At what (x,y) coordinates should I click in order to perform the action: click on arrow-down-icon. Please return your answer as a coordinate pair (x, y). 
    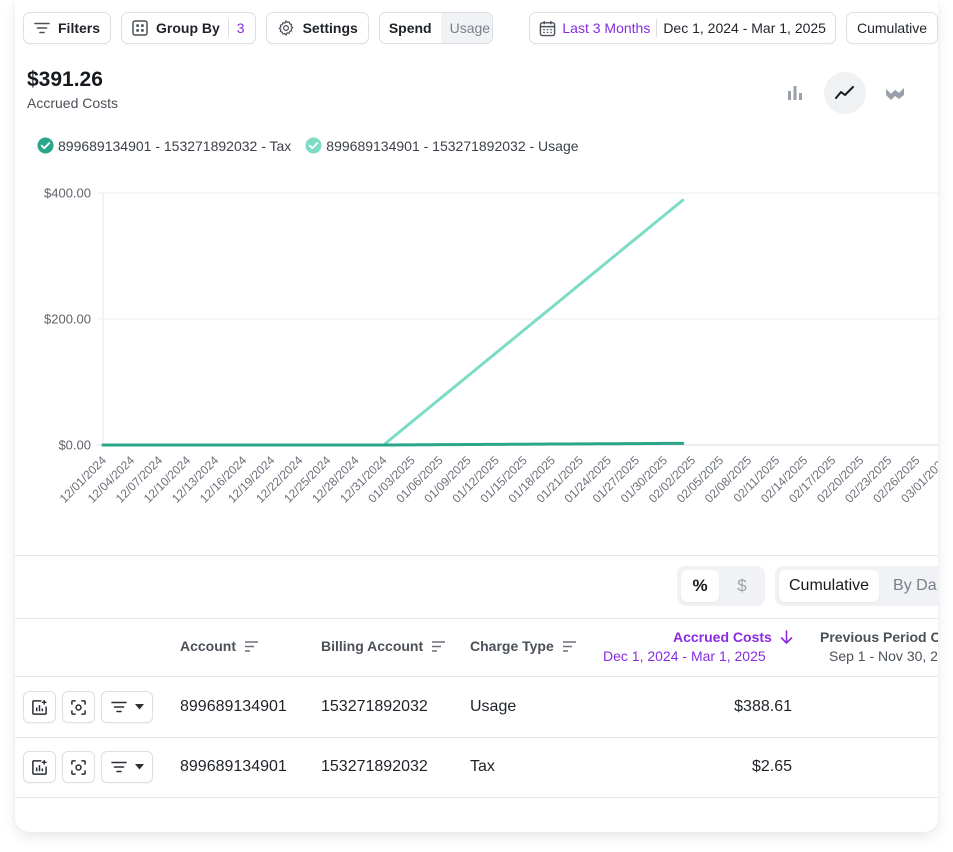
    Looking at the image, I should click on (786, 637).